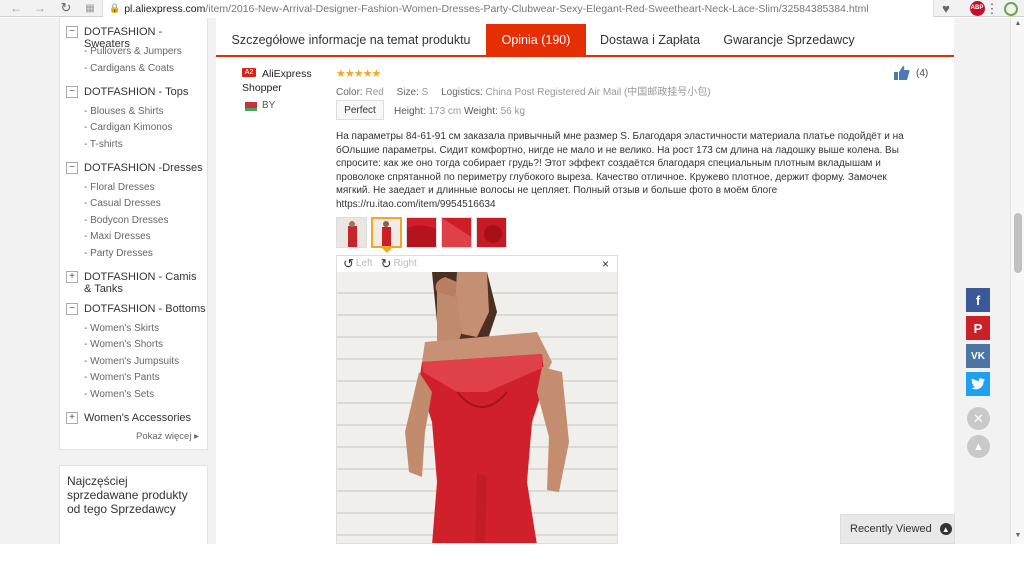  What do you see at coordinates (374, 92) in the screenshot?
I see `color-value: Red` at bounding box center [374, 92].